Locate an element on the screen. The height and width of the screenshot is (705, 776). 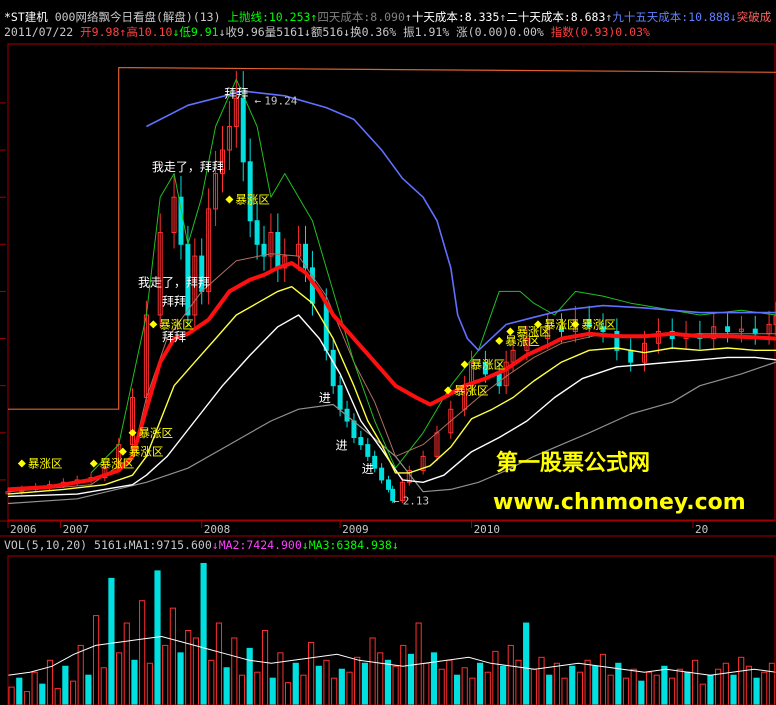
annotation-arrow: ← is located at coordinates (396, 500).